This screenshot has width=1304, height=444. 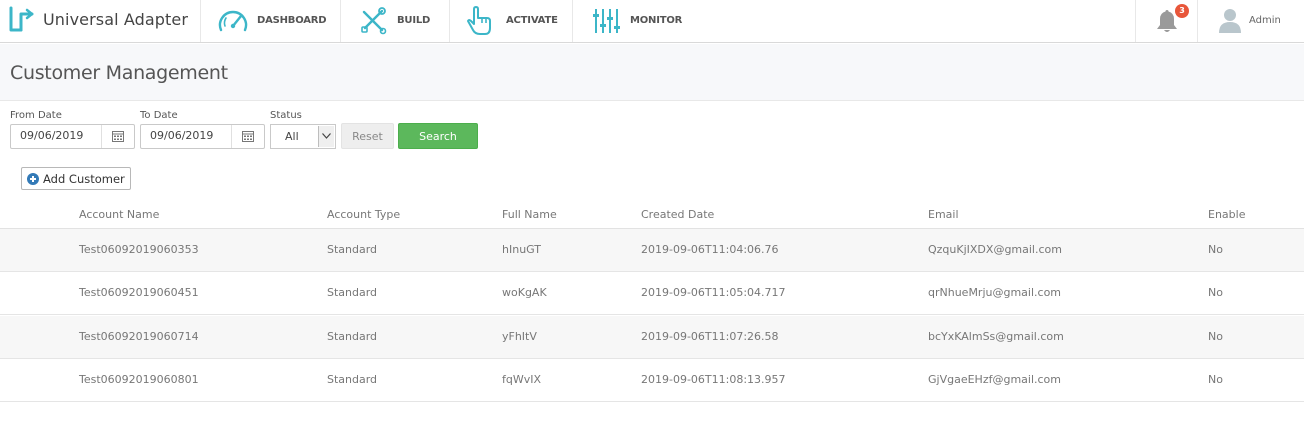 What do you see at coordinates (1226, 214) in the screenshot?
I see `column-header-enable: Enable` at bounding box center [1226, 214].